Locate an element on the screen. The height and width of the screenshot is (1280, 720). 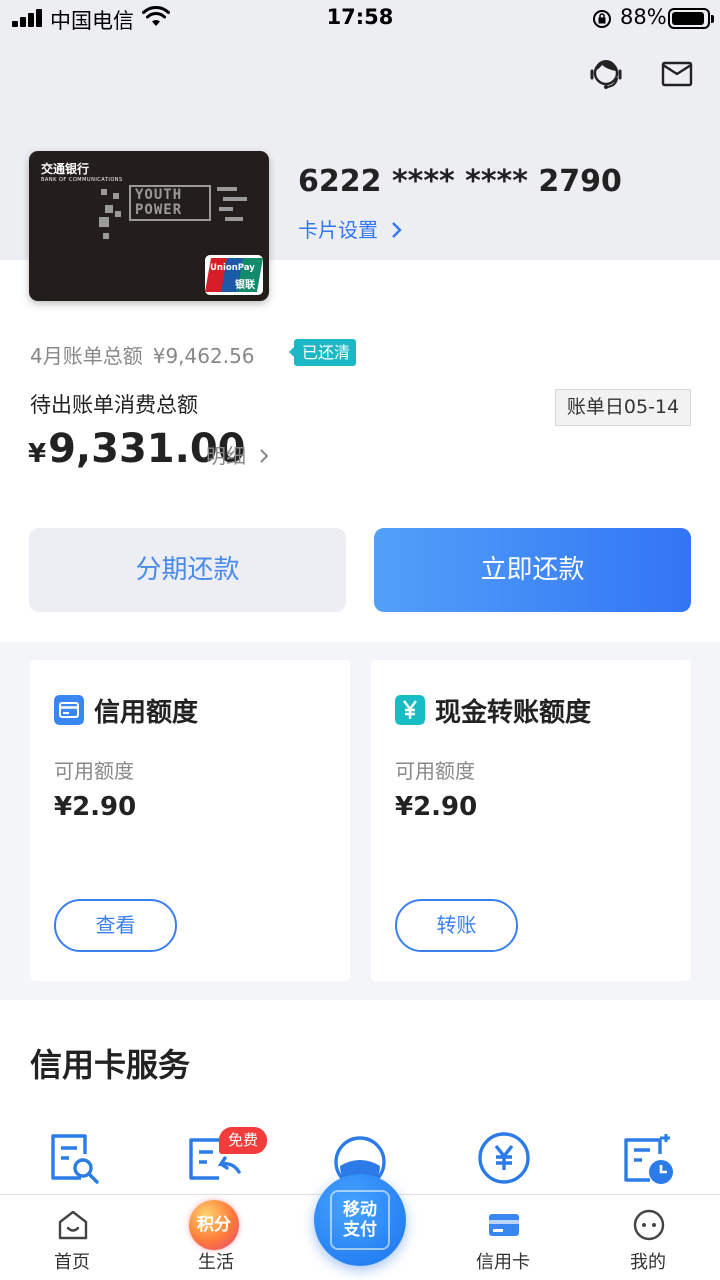
card-number: 6222 **** **** 2790 is located at coordinates (460, 181).